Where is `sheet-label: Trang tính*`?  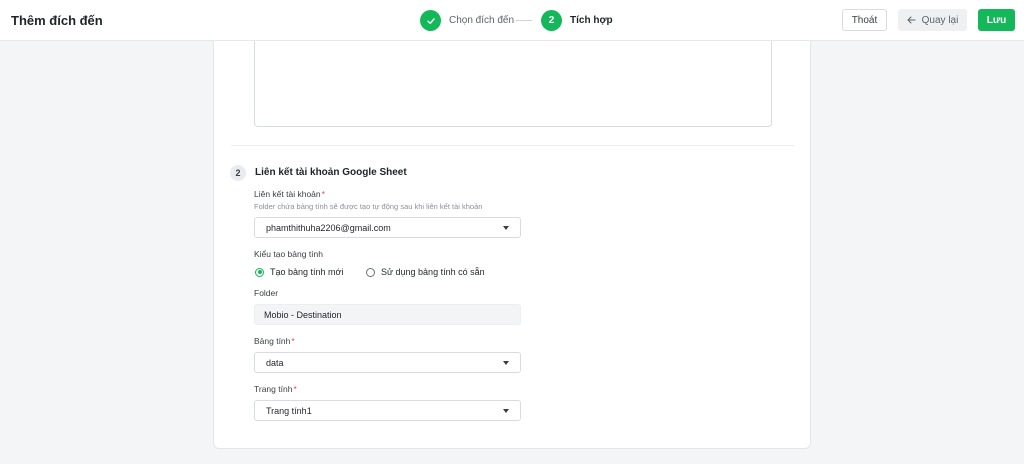
sheet-label: Trang tính* is located at coordinates (275, 389).